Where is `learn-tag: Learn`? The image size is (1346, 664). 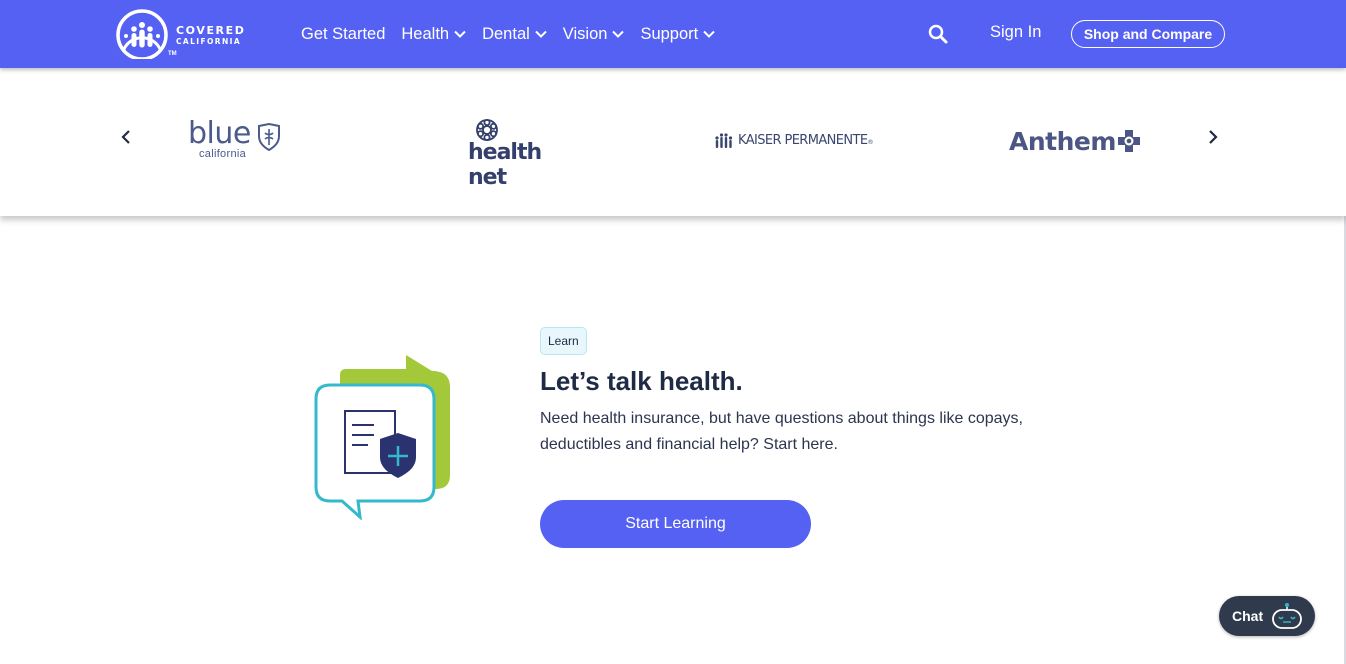 learn-tag: Learn is located at coordinates (563, 341).